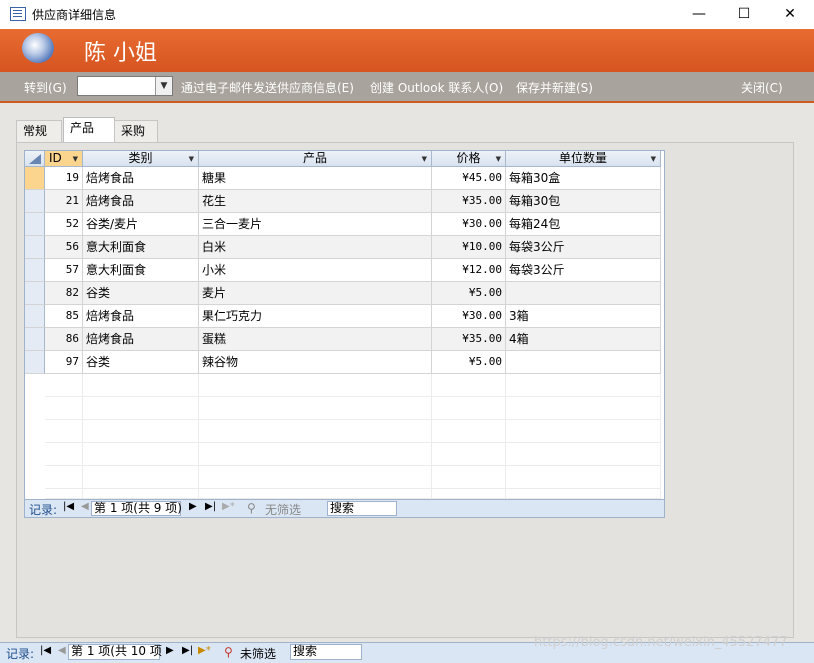  I want to click on form-search-field: 搜索, so click(326, 652).